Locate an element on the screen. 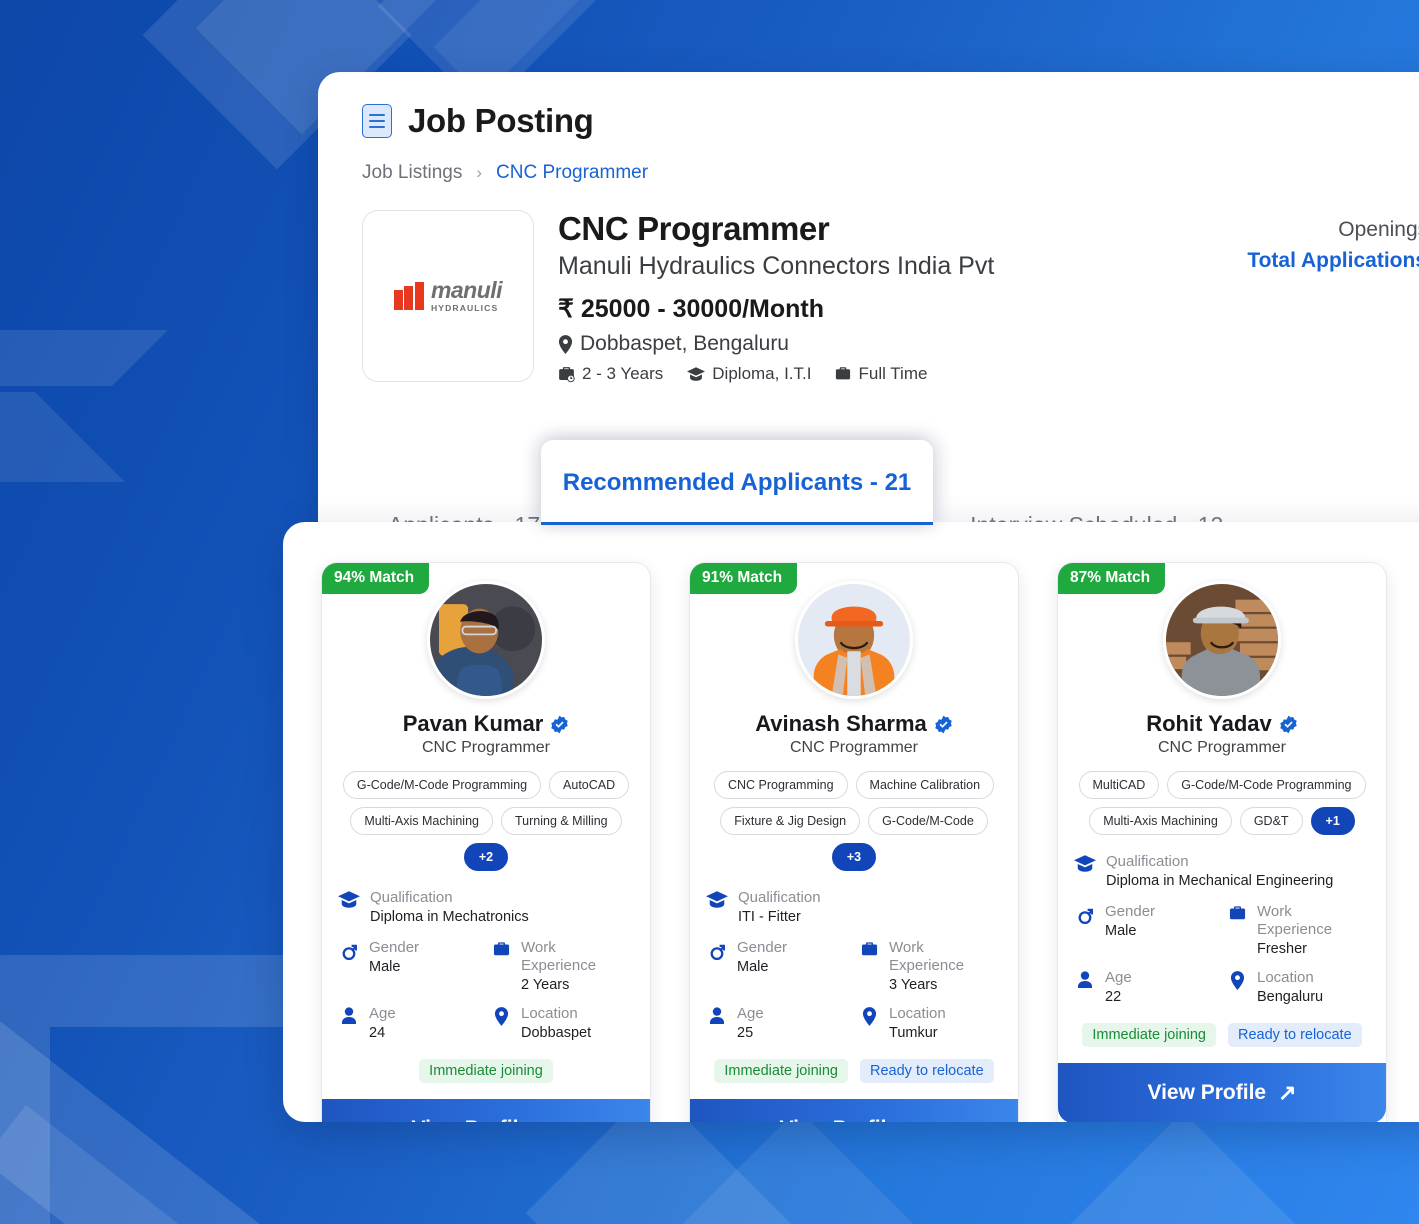 The height and width of the screenshot is (1224, 1419). total-applications-label: Total Applications: is located at coordinates (1333, 260).